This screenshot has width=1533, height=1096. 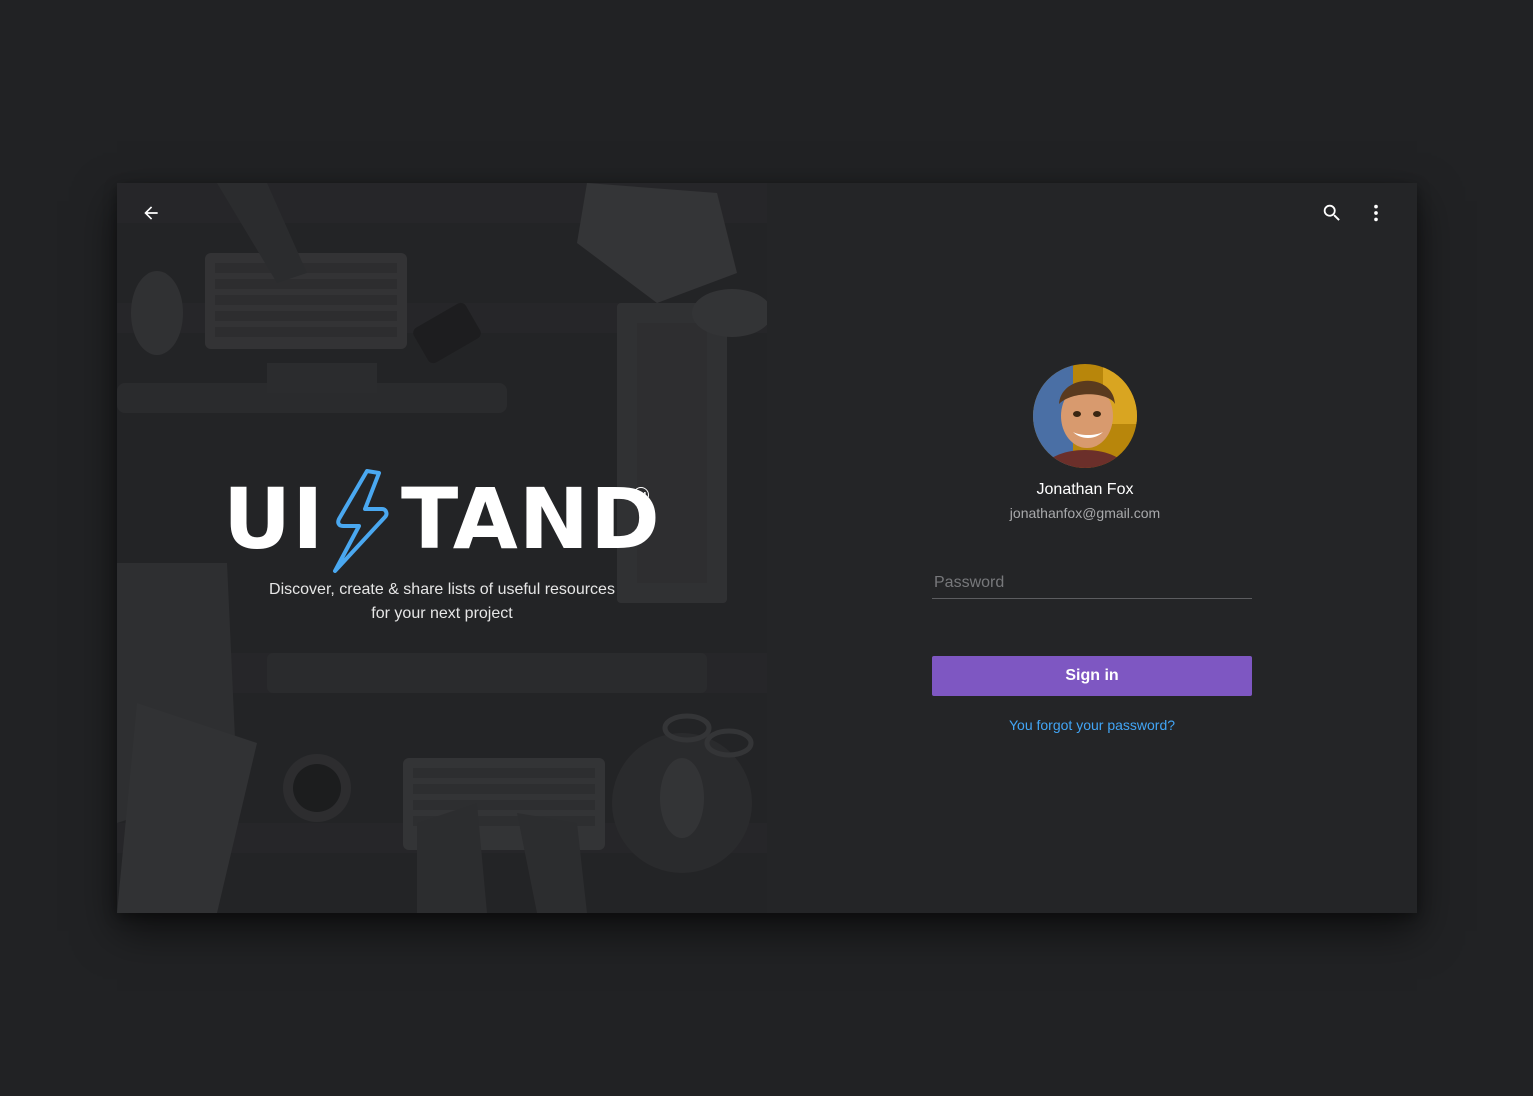 What do you see at coordinates (1092, 676) in the screenshot?
I see `signin-button: Sign in` at bounding box center [1092, 676].